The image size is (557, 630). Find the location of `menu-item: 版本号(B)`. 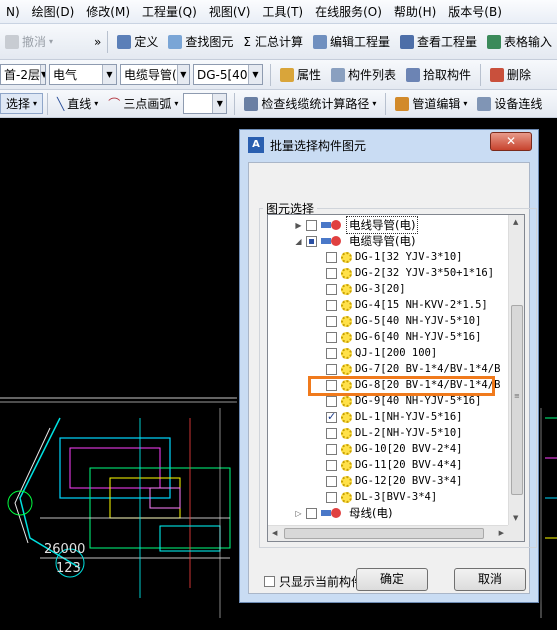

menu-item: 版本号(B) is located at coordinates (475, 11).